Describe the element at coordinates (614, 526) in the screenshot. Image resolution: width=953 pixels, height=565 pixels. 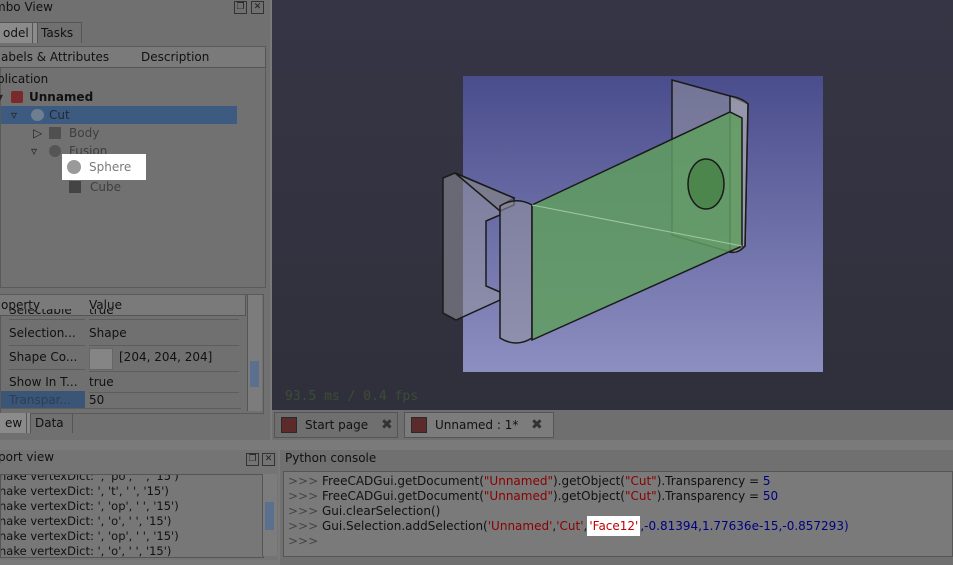
I see `code-string-highlighted: 'Face12'` at that location.